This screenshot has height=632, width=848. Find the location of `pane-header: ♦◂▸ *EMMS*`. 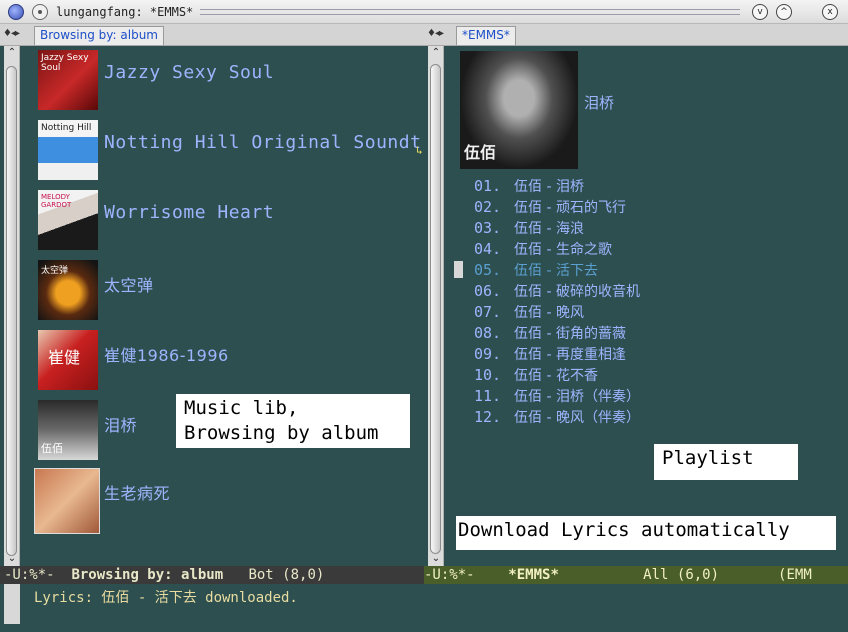

pane-header: ♦◂▸ *EMMS* is located at coordinates (636, 35).